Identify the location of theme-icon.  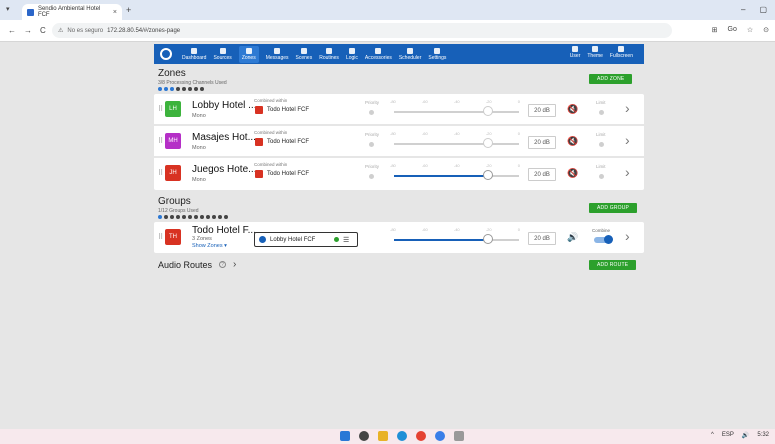
(595, 49).